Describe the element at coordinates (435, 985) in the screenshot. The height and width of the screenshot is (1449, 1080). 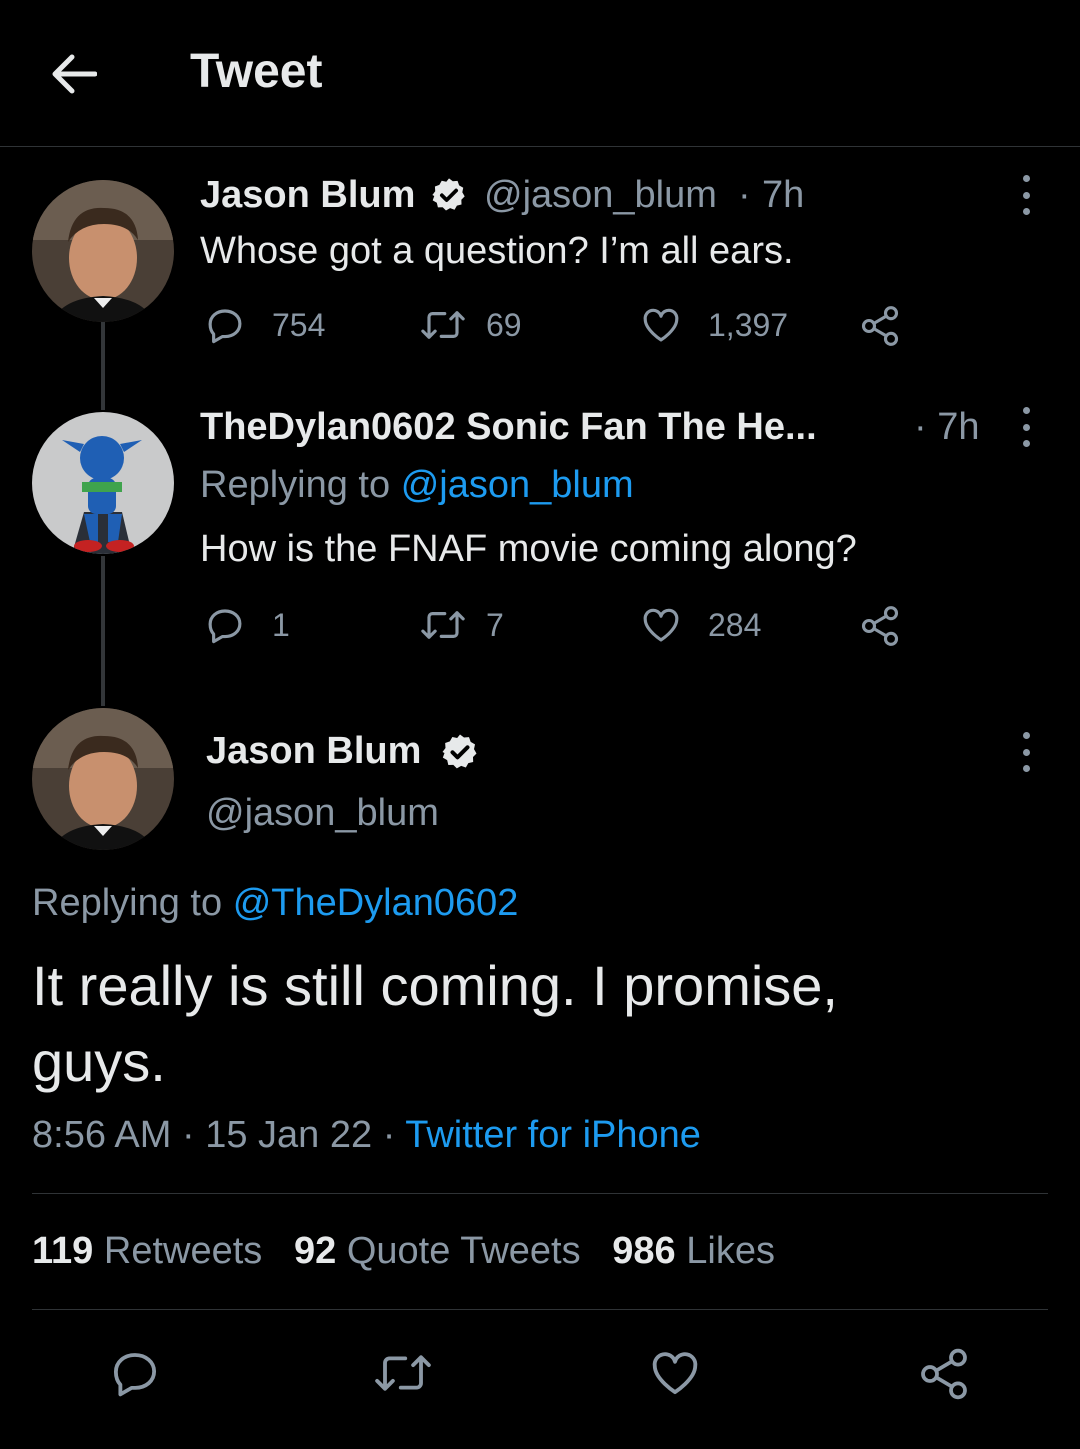
I see `tweet-text-line: It really is still coming. I promise,` at that location.